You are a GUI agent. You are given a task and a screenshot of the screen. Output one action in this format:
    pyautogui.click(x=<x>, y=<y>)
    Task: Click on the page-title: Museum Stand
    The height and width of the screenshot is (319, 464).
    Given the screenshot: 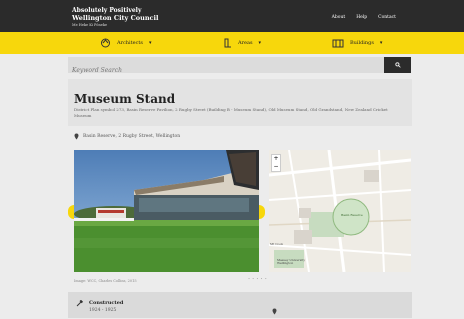 What is the action you would take?
    pyautogui.click(x=125, y=99)
    